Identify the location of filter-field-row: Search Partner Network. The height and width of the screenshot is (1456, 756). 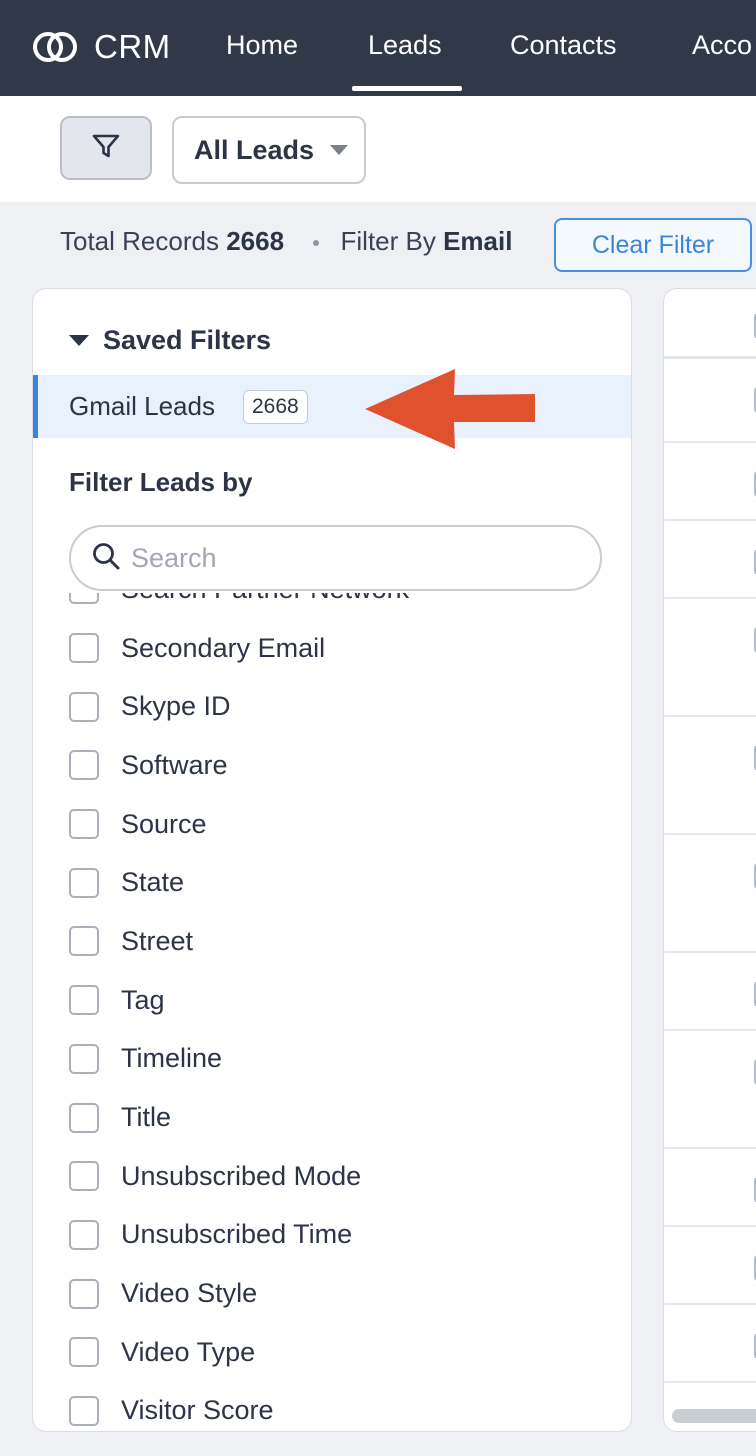
(239, 606).